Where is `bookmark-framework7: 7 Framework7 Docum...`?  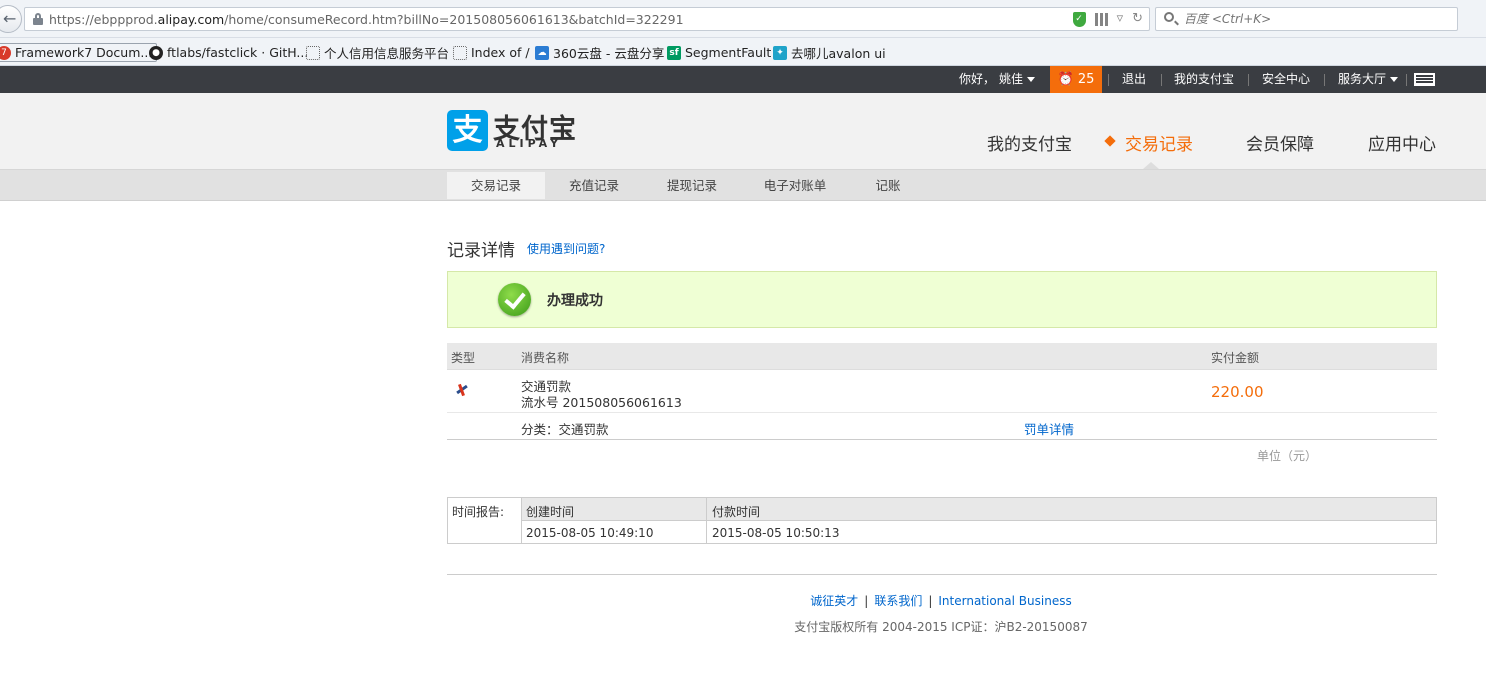
bookmark-framework7: 7 Framework7 Docum... is located at coordinates (79, 52).